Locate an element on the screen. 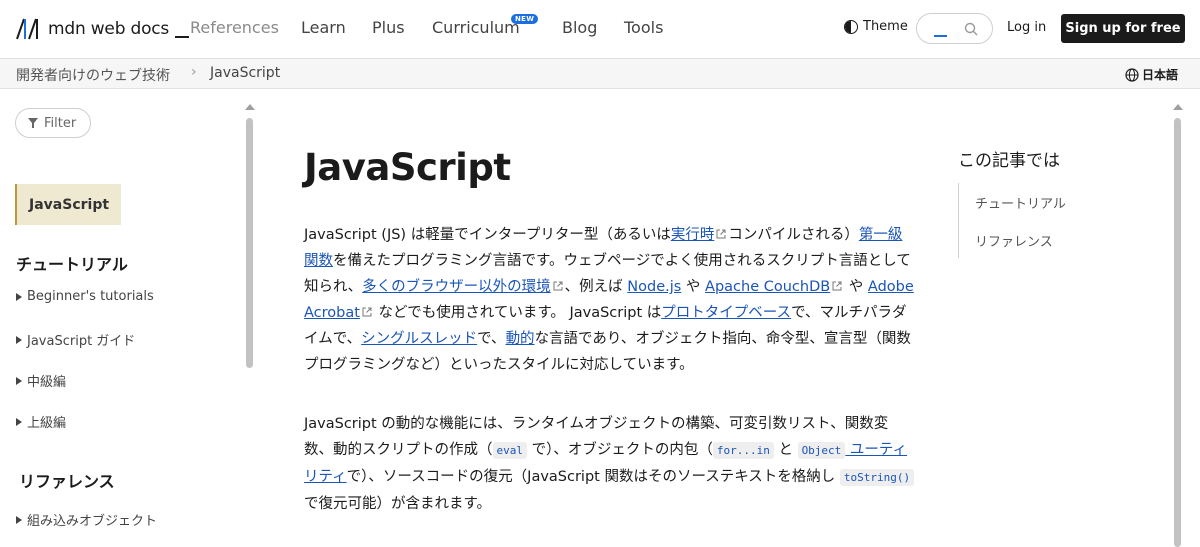 The height and width of the screenshot is (547, 1200). language-label: 日本語 is located at coordinates (1160, 75).